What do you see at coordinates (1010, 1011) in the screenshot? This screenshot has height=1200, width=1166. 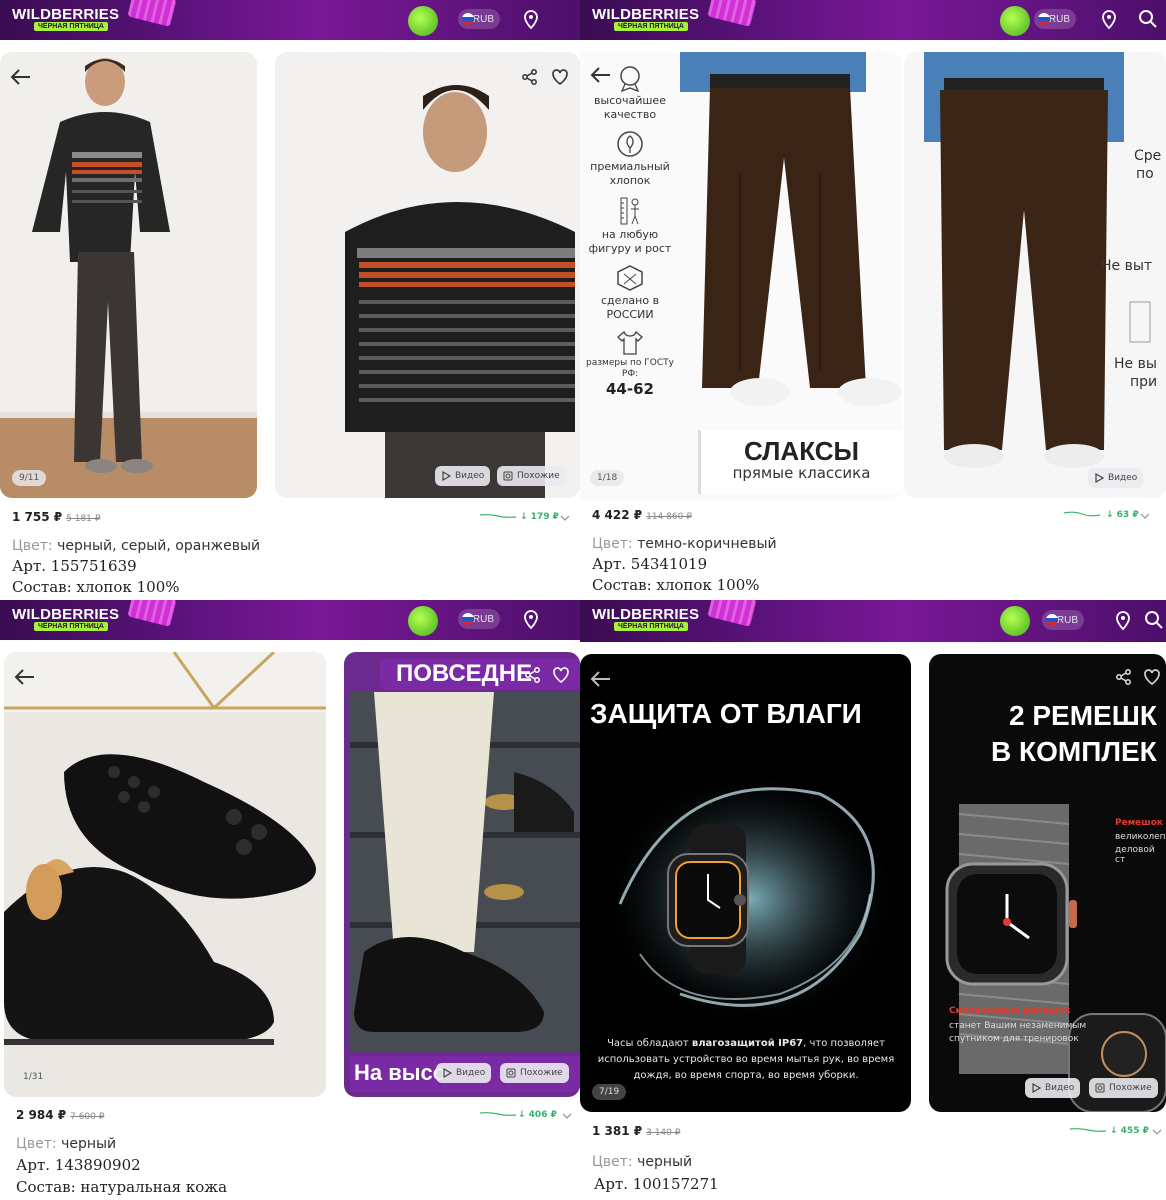 I see `silicone-title: Силиконовый ремешок` at bounding box center [1010, 1011].